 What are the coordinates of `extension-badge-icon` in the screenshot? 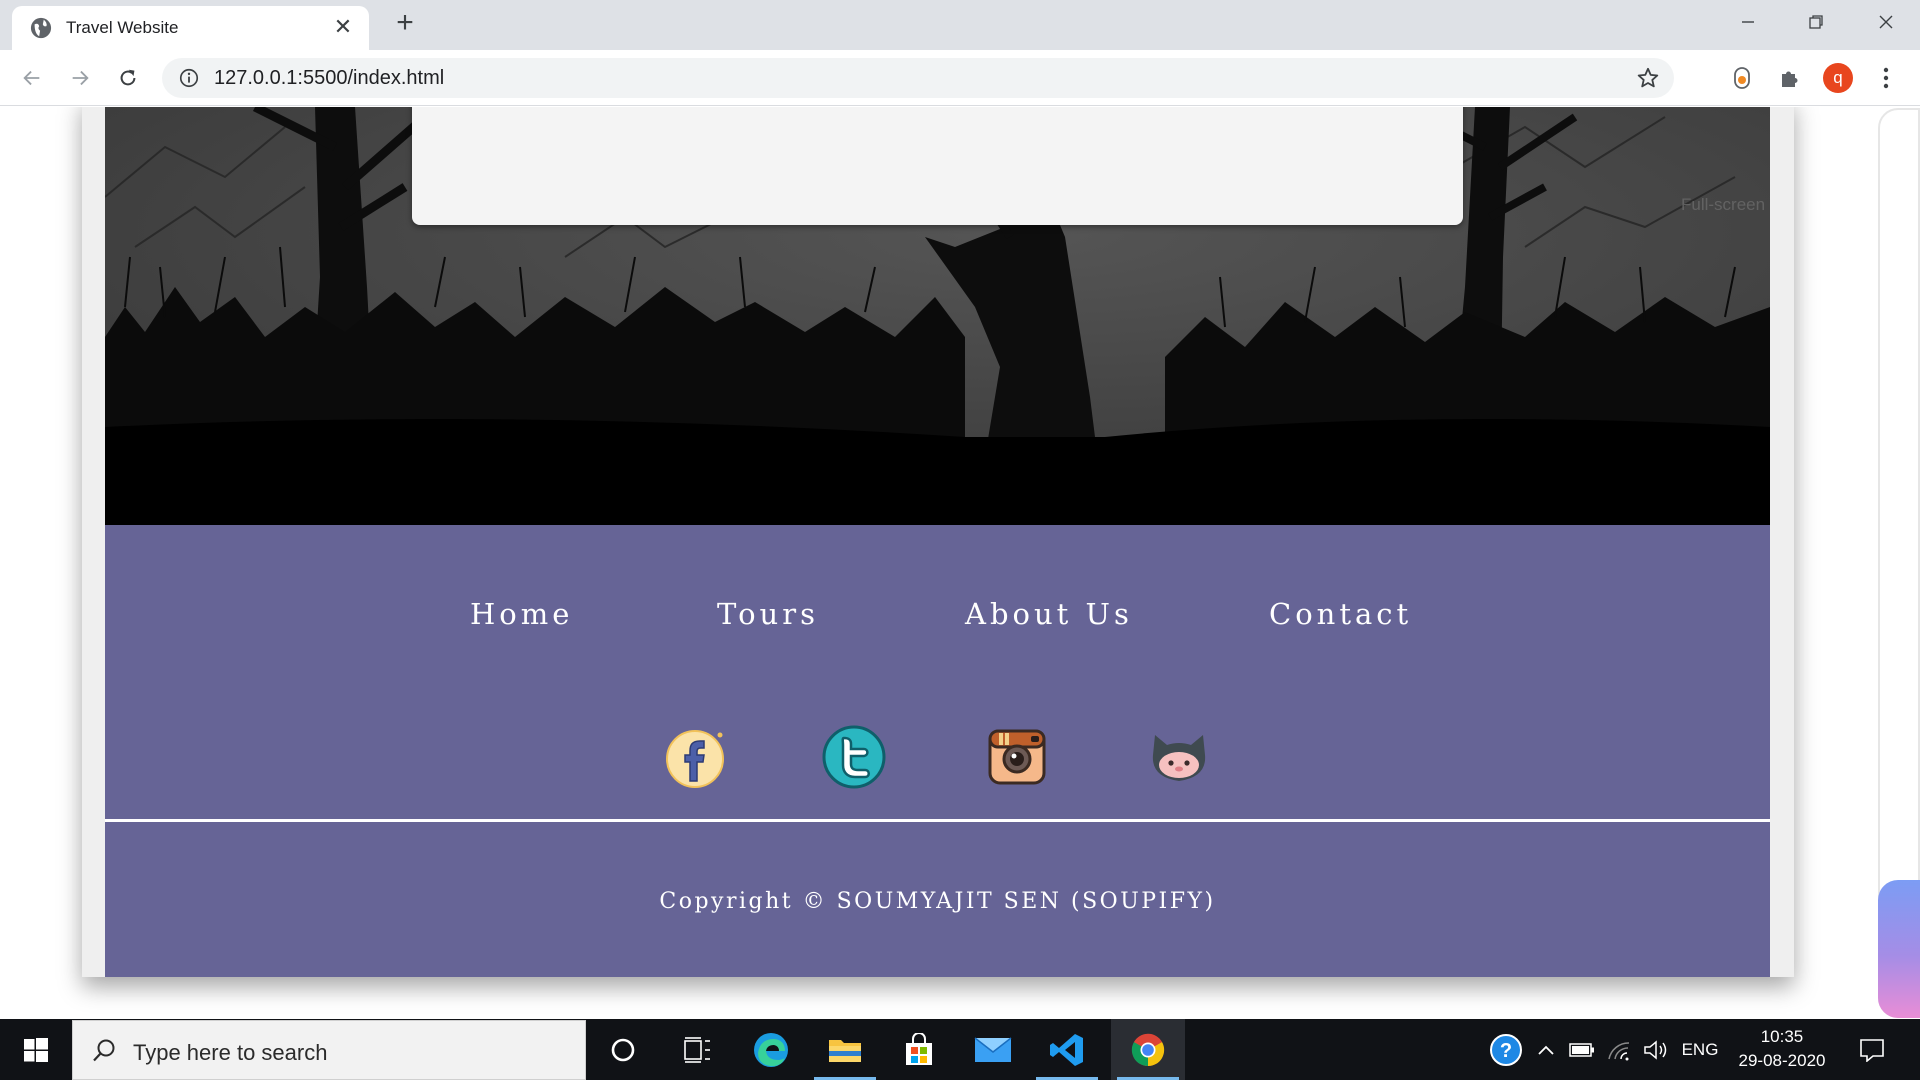 It's located at (1742, 78).